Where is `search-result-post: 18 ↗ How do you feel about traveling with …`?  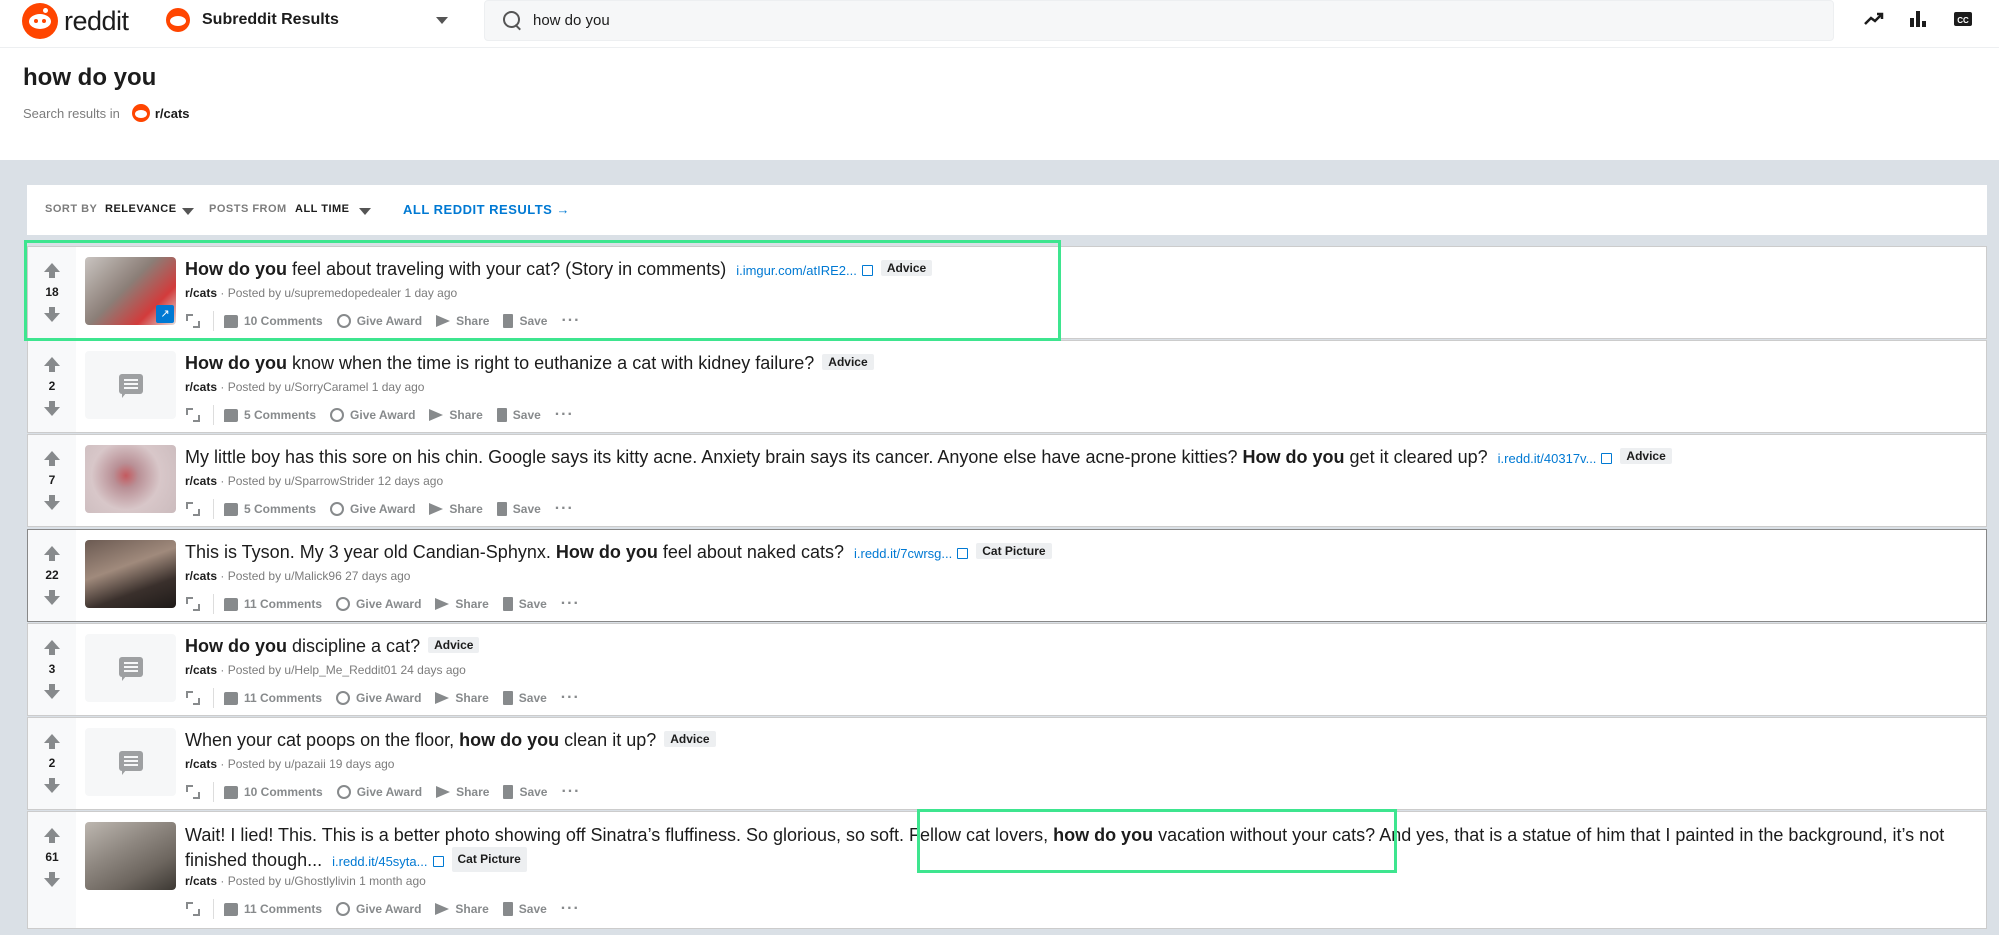
search-result-post: 18 ↗ How do you feel about traveling with … is located at coordinates (1007, 292).